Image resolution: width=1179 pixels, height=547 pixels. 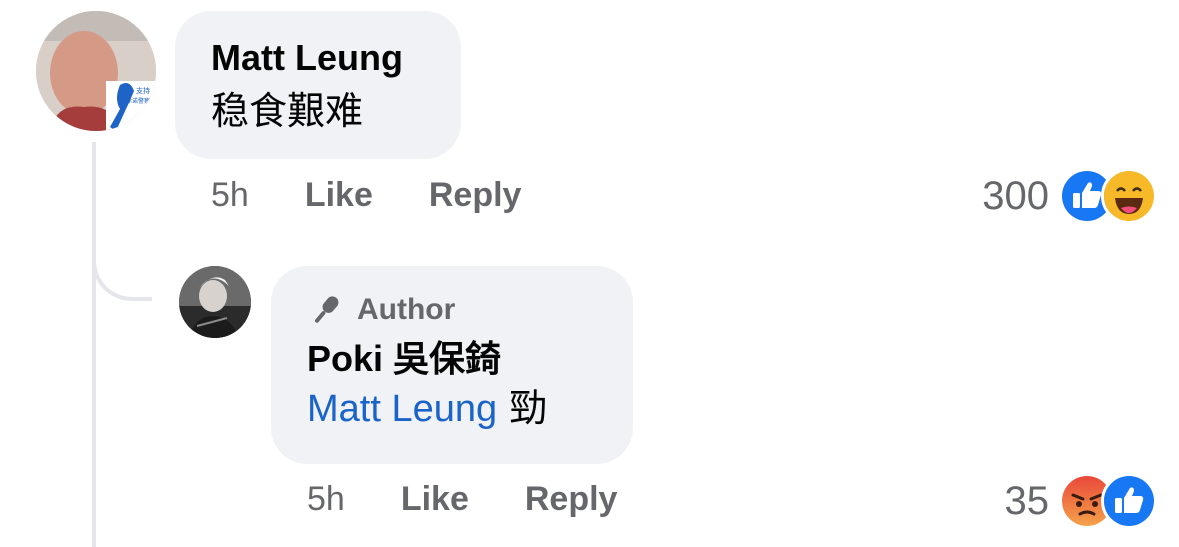 I want to click on reply-button: Reply, so click(x=475, y=195).